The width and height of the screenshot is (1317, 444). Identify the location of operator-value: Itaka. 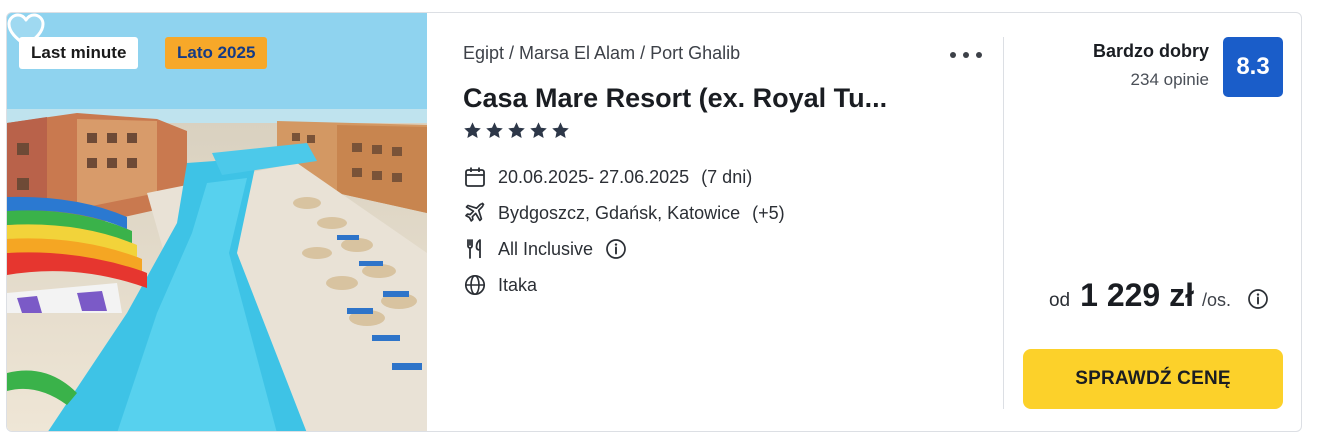
(518, 284).